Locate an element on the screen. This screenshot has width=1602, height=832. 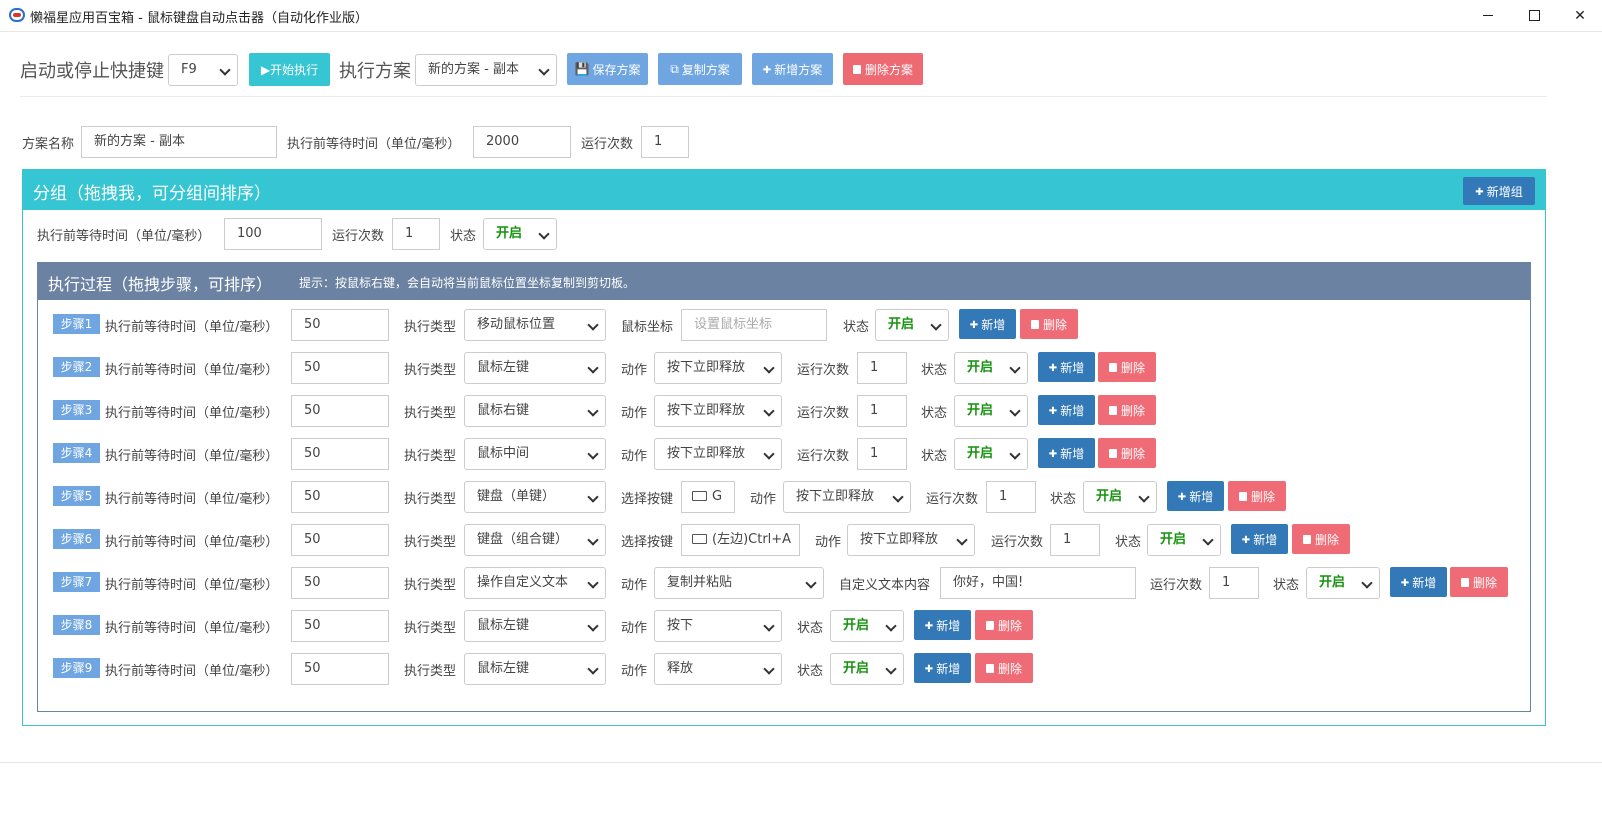
window-title: 懒福星应用百宝箱 - 鼠标键盘自动点击器（自动化作业版） is located at coordinates (199, 18).